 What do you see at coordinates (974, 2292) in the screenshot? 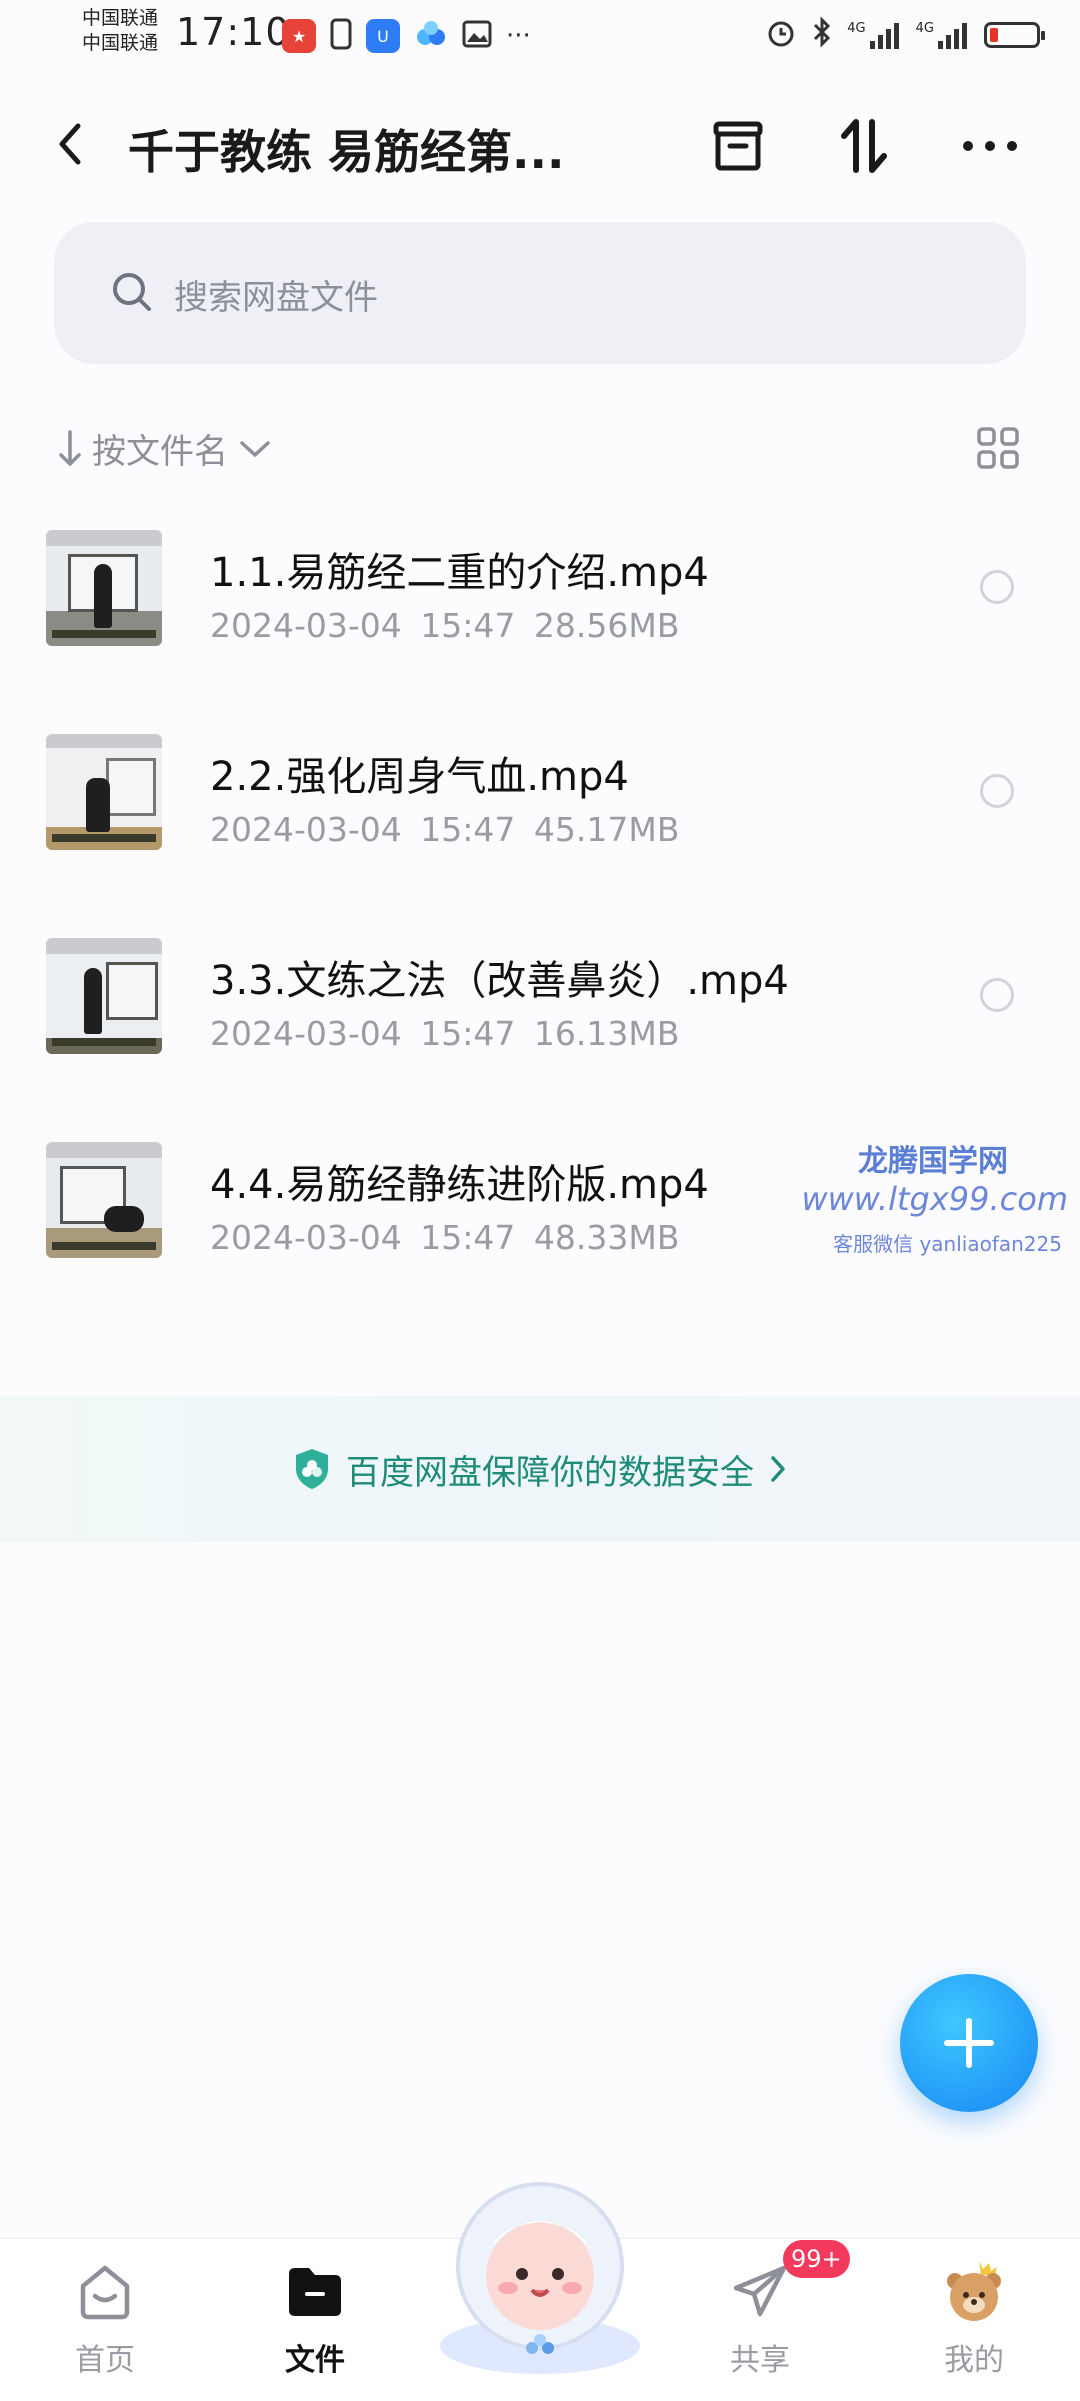
I see `bear-avatar-icon` at bounding box center [974, 2292].